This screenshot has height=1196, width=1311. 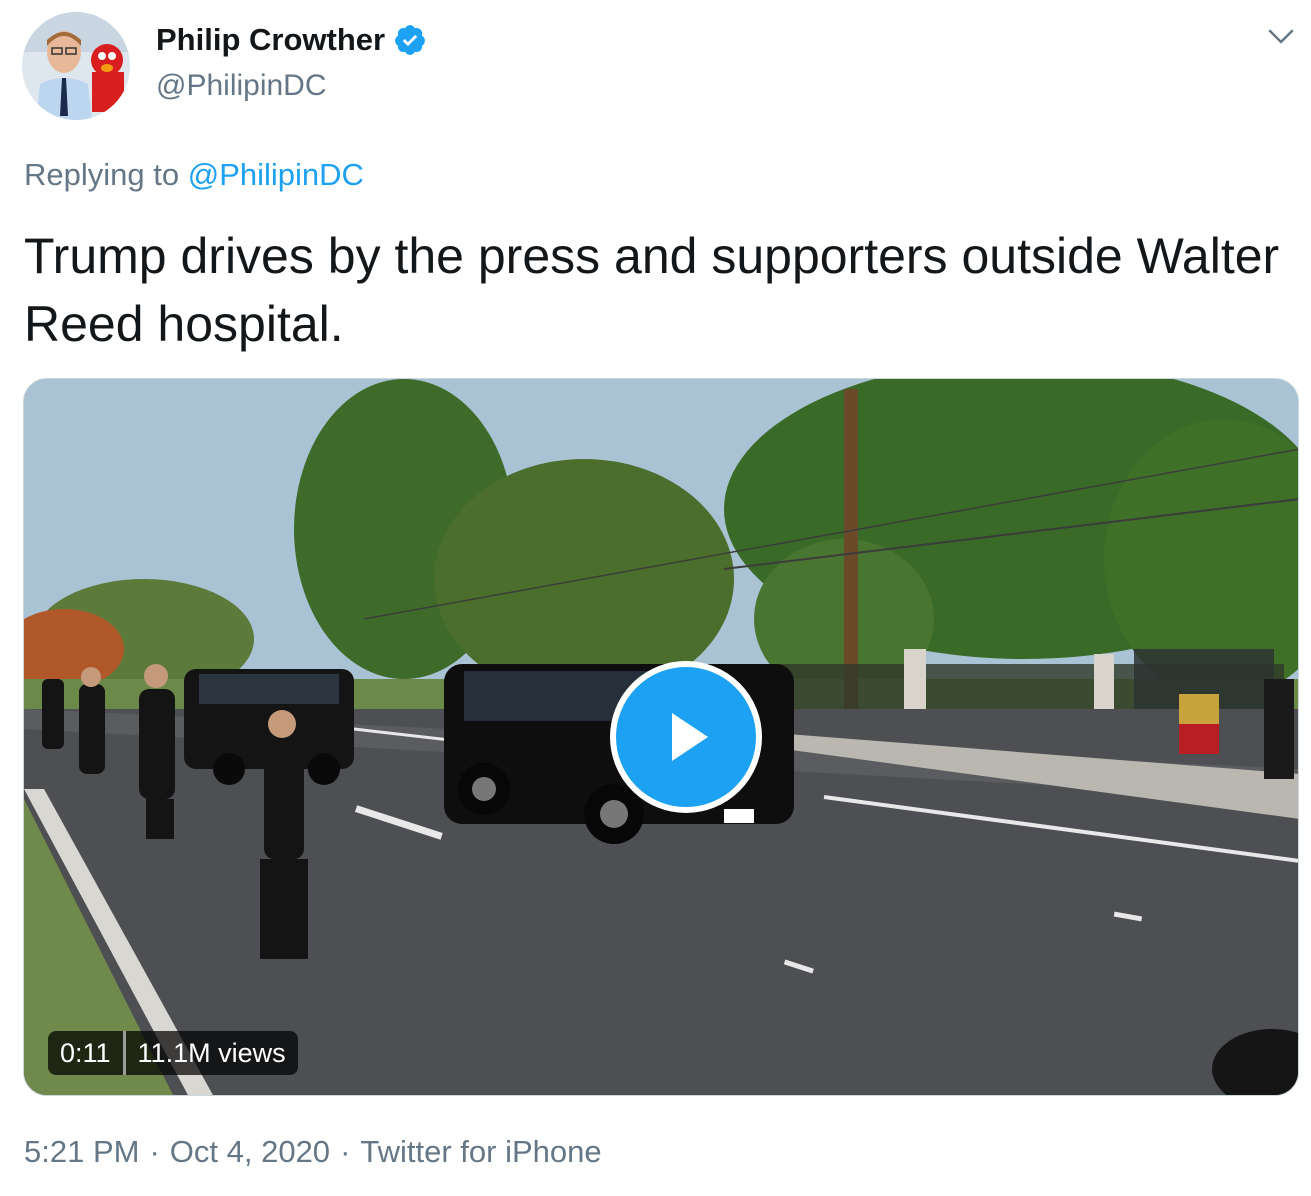 What do you see at coordinates (102, 174) in the screenshot?
I see `reply-prefix: Replying to` at bounding box center [102, 174].